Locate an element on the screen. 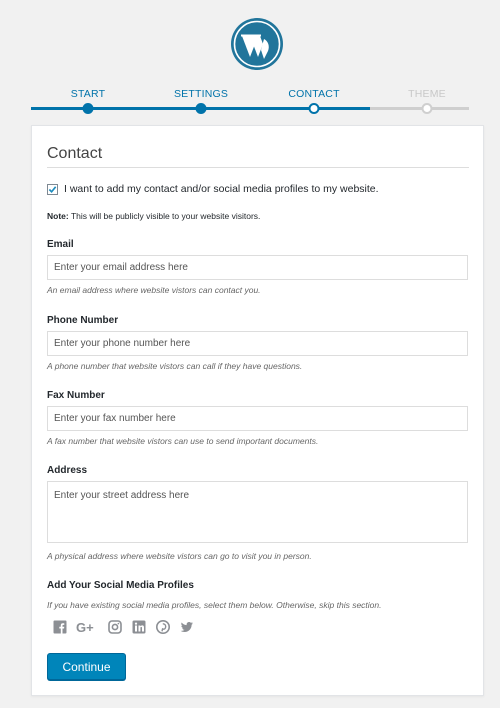  svg-text: G+ is located at coordinates (85, 627).